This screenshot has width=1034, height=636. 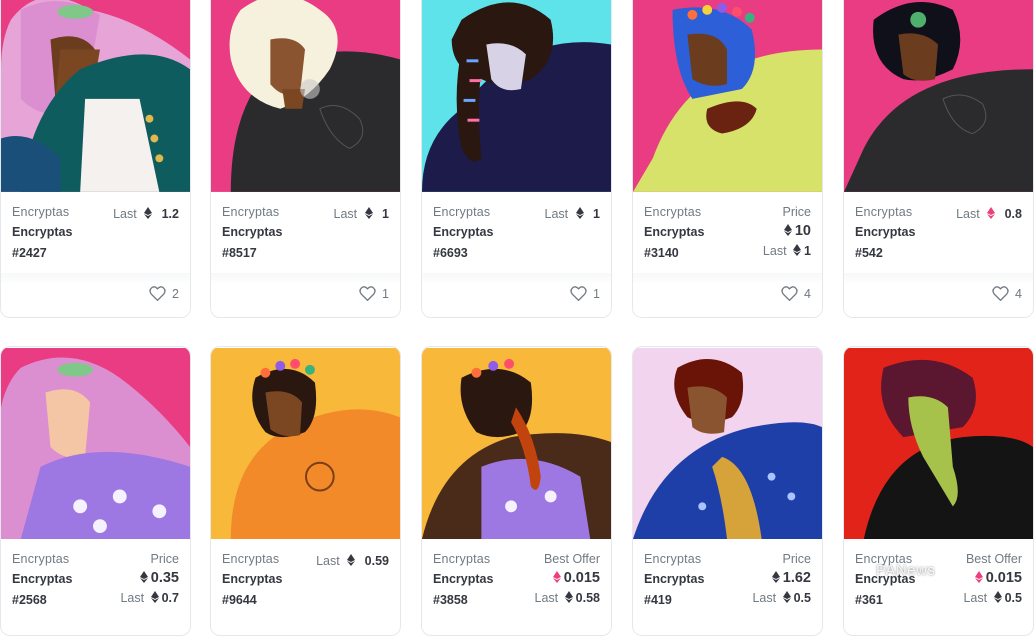 I want to click on last-value: 0.58, so click(x=587, y=598).